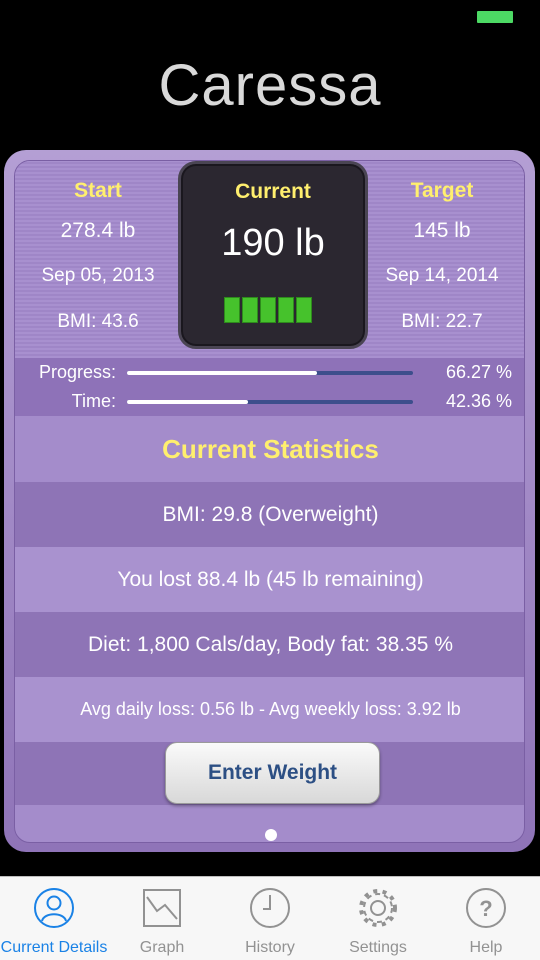  What do you see at coordinates (442, 275) in the screenshot?
I see `target-date: Sep 14, 2014` at bounding box center [442, 275].